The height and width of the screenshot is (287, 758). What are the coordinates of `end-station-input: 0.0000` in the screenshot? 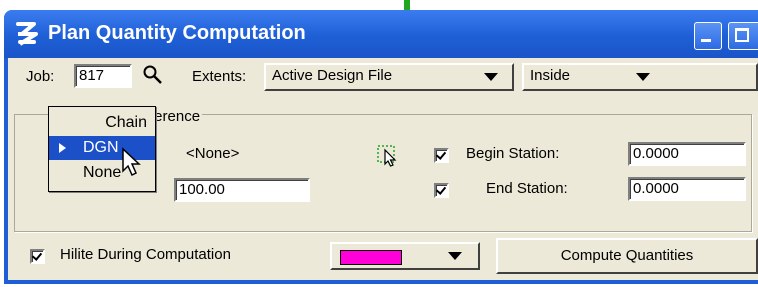 It's located at (687, 189).